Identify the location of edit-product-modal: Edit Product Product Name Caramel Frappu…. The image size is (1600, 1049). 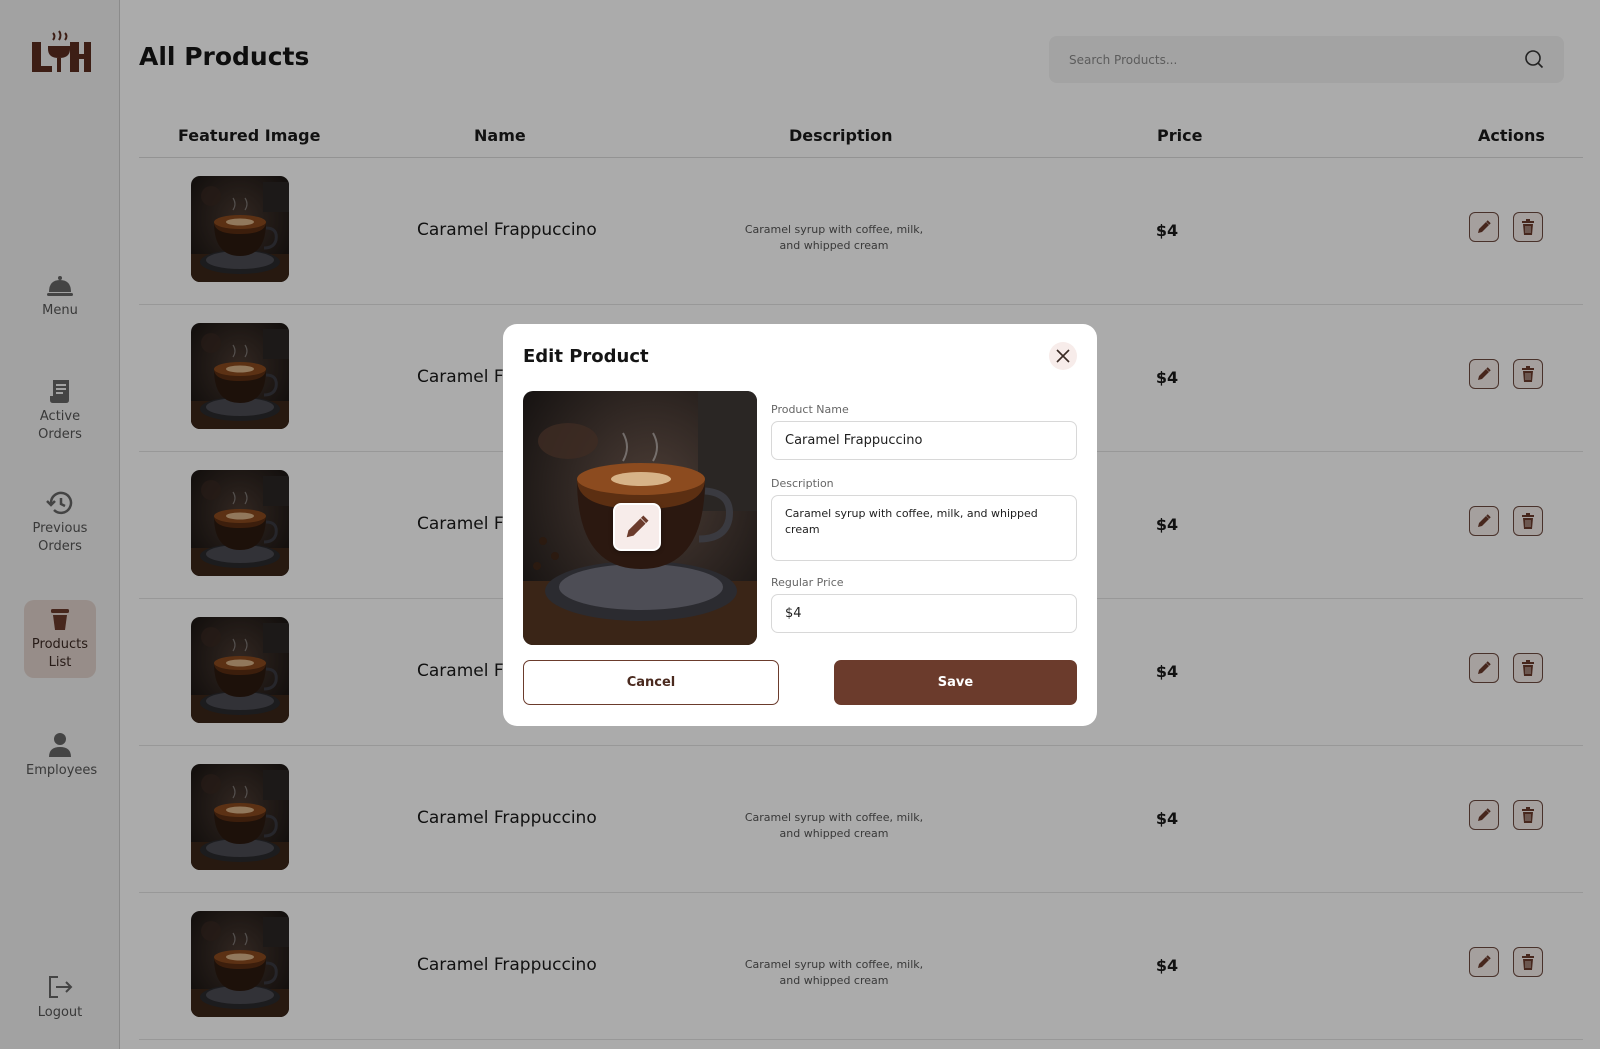
(800, 525).